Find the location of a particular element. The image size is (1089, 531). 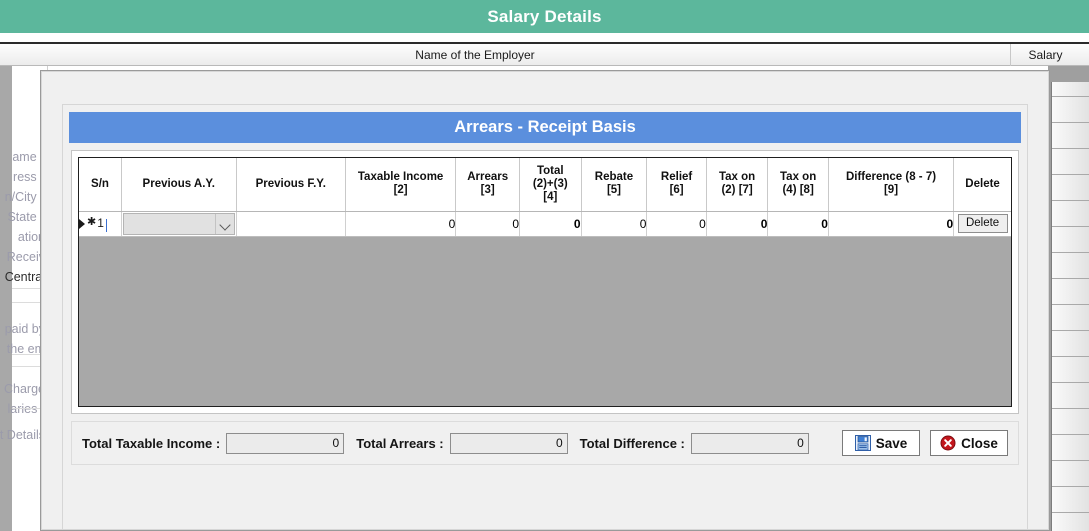

background-label: n/City * is located at coordinates (24, 197).